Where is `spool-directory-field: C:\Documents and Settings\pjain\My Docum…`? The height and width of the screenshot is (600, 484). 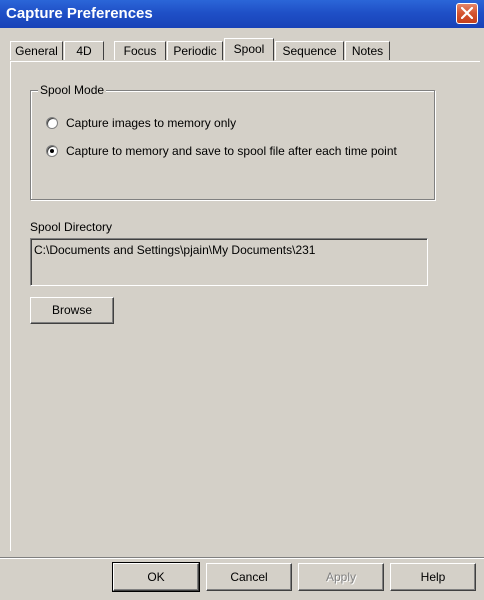 spool-directory-field: C:\Documents and Settings\pjain\My Docum… is located at coordinates (229, 262).